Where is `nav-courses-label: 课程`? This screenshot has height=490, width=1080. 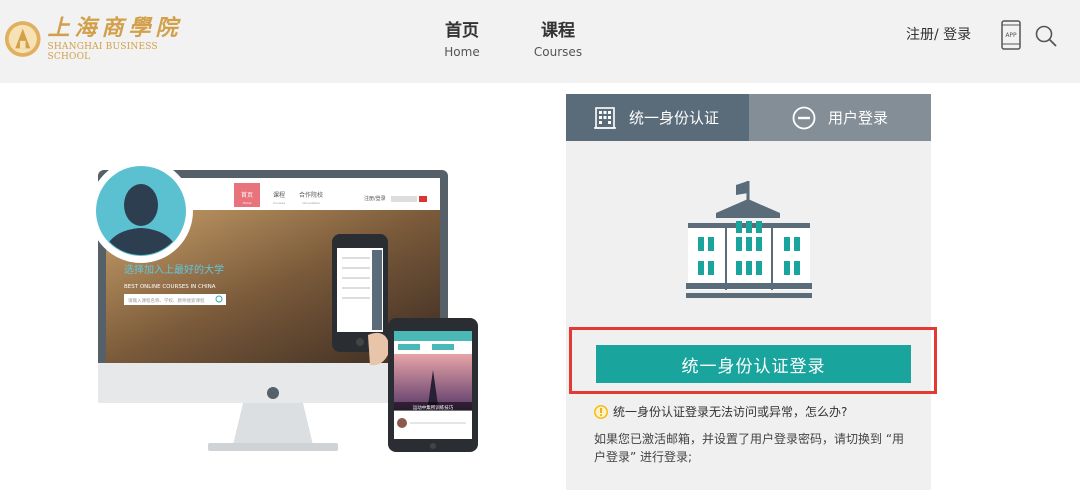 nav-courses-label: 课程 is located at coordinates (558, 31).